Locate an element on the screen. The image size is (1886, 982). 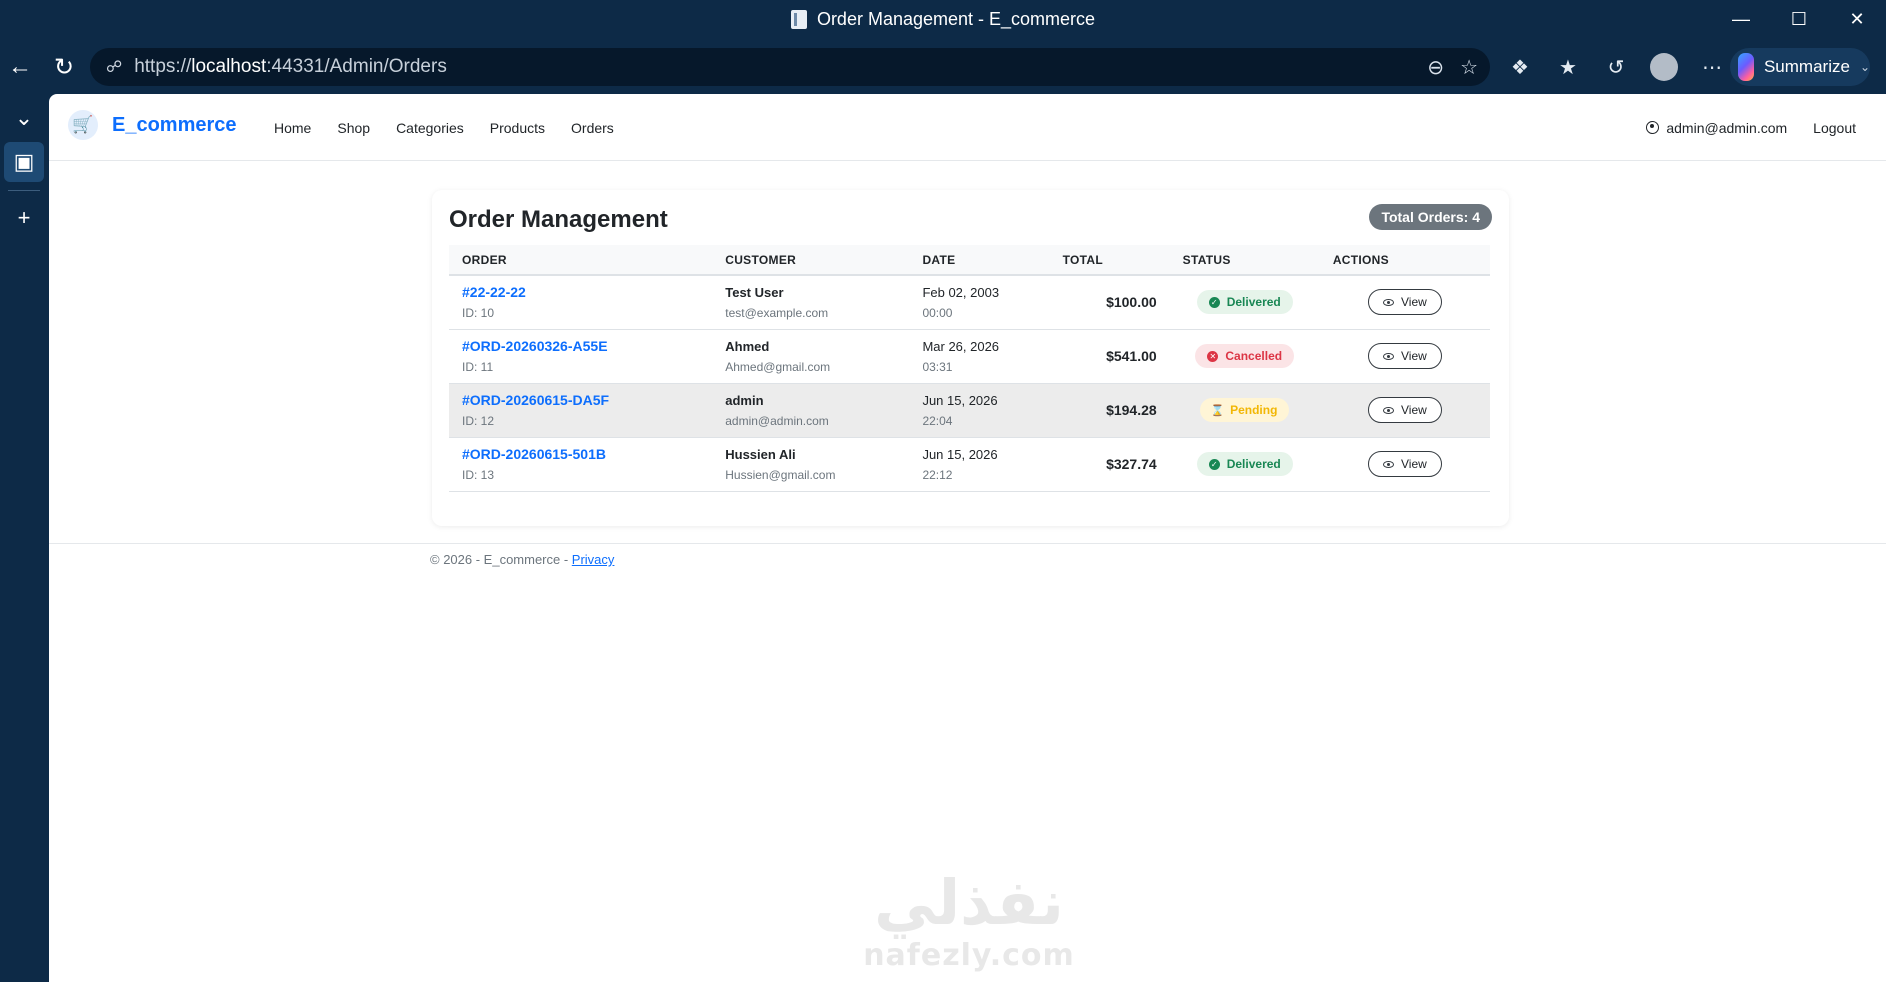
nav-links: Home Shop Categories Products Orders is located at coordinates (457, 127).